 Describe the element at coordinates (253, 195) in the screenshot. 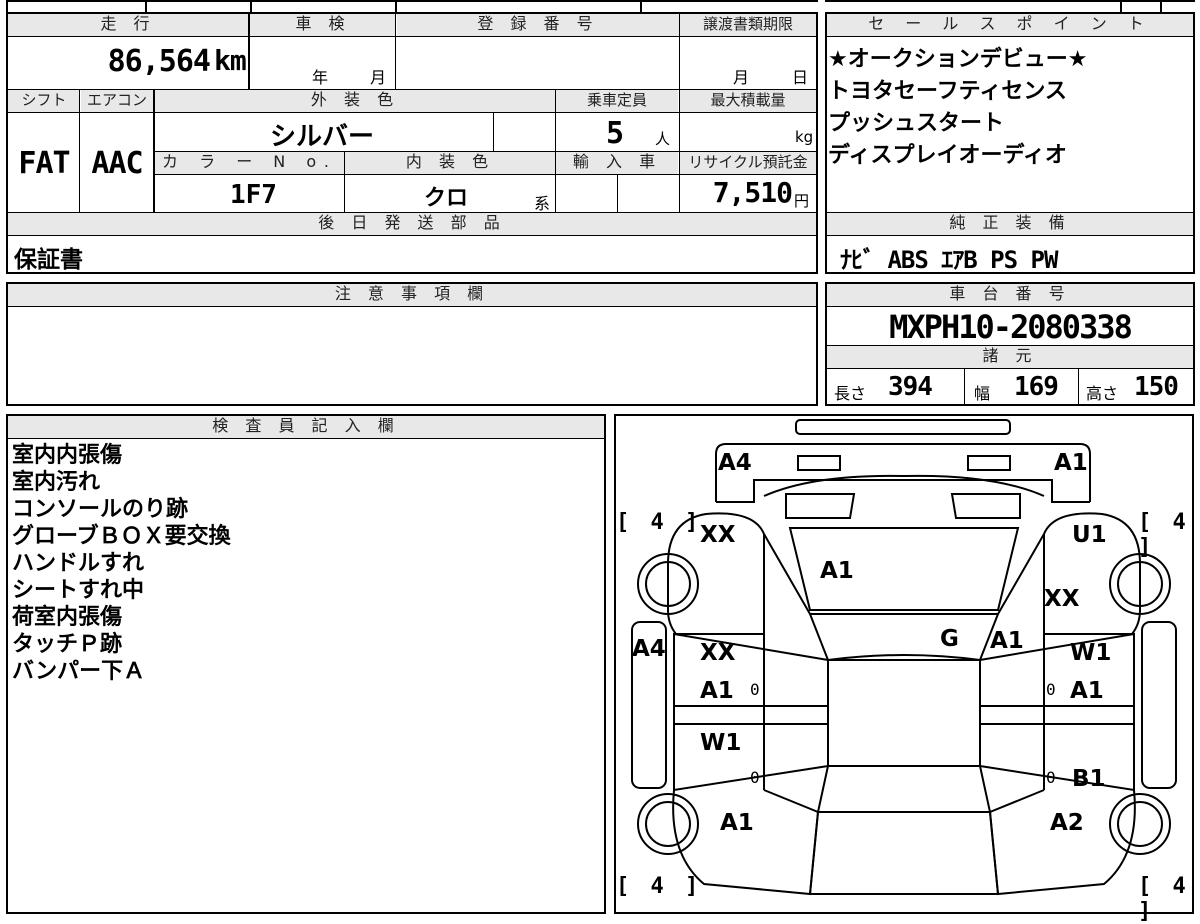

I see `color-no-value: 1F7` at that location.